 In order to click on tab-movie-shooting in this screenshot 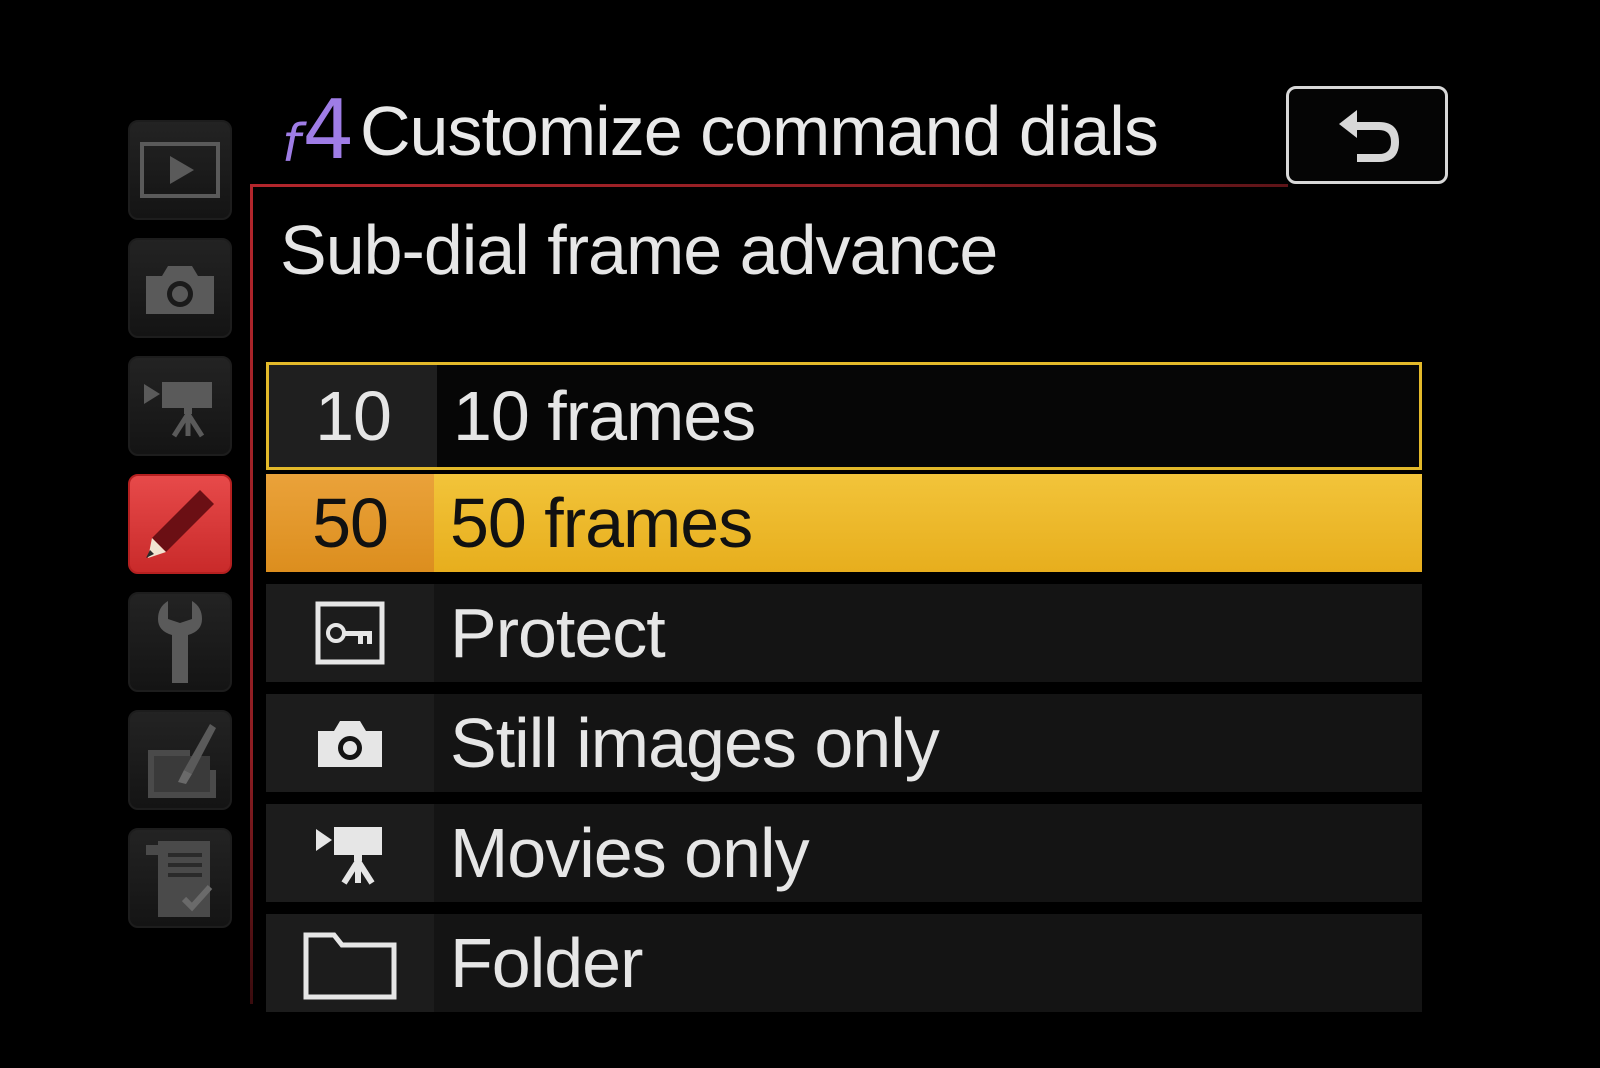, I will do `click(180, 406)`.